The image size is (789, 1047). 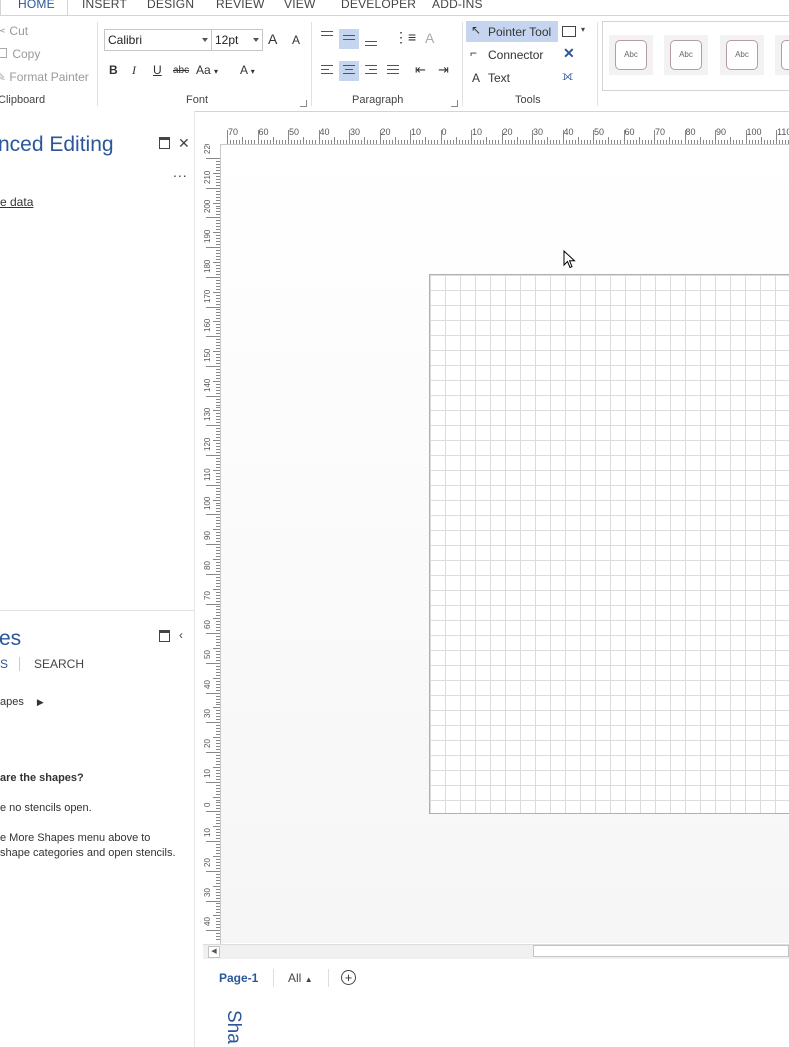 What do you see at coordinates (371, 71) in the screenshot?
I see `align-right-button` at bounding box center [371, 71].